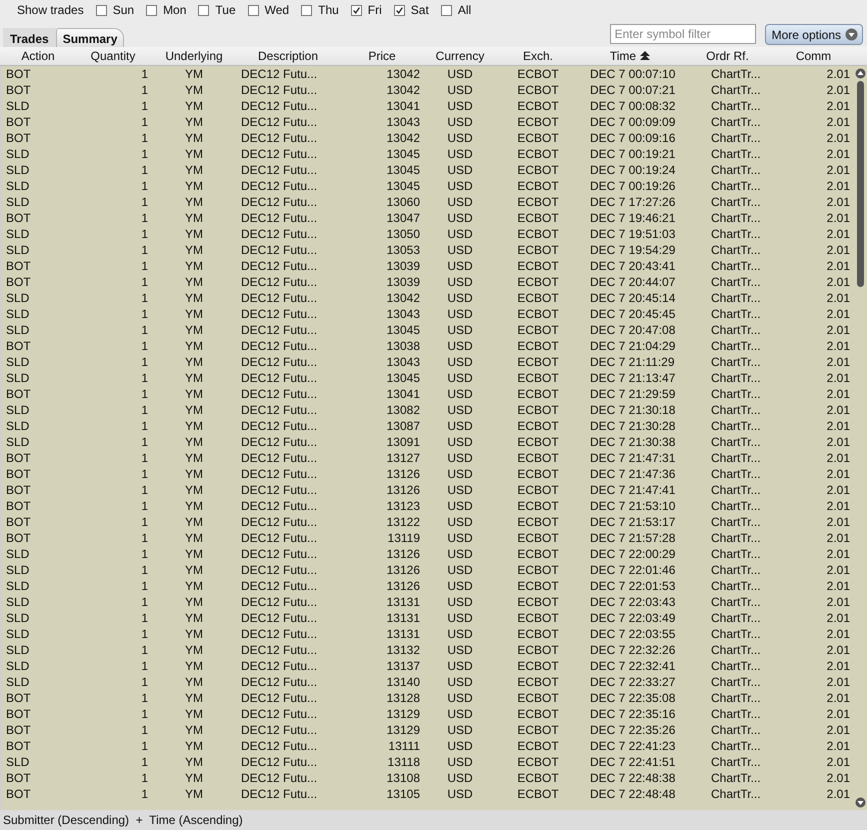  Describe the element at coordinates (633, 426) in the screenshot. I see `table-cell: DEC 7 21:30:28` at that location.